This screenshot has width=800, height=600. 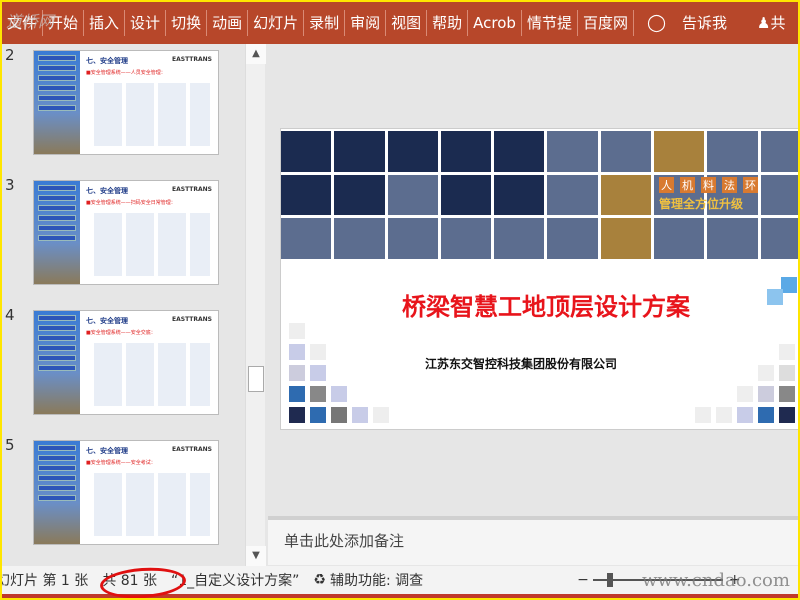 I want to click on watermark-logo: 道桥网, so click(x=30, y=21).